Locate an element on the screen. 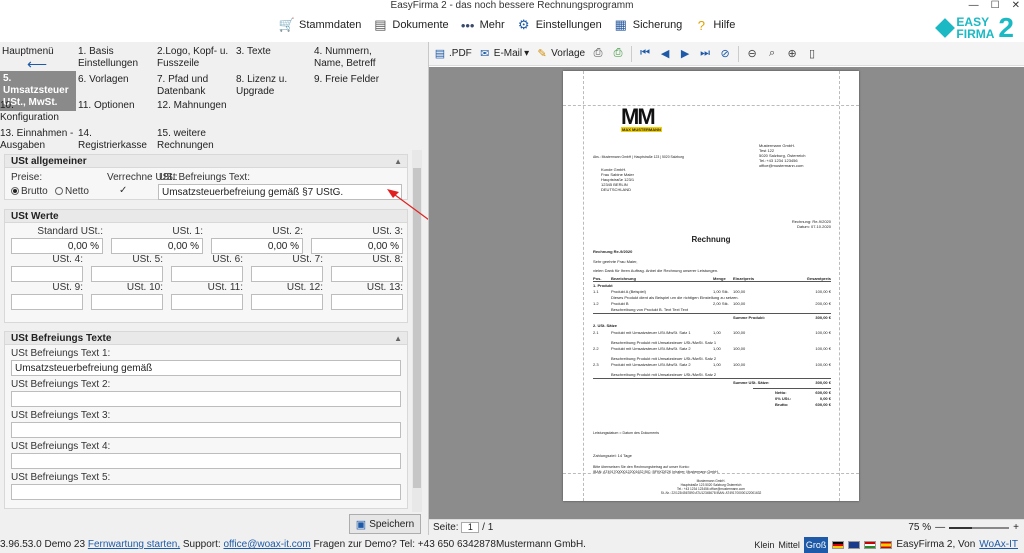 This screenshot has width=1024, height=553. minimize-button: — is located at coordinates (974, 6).